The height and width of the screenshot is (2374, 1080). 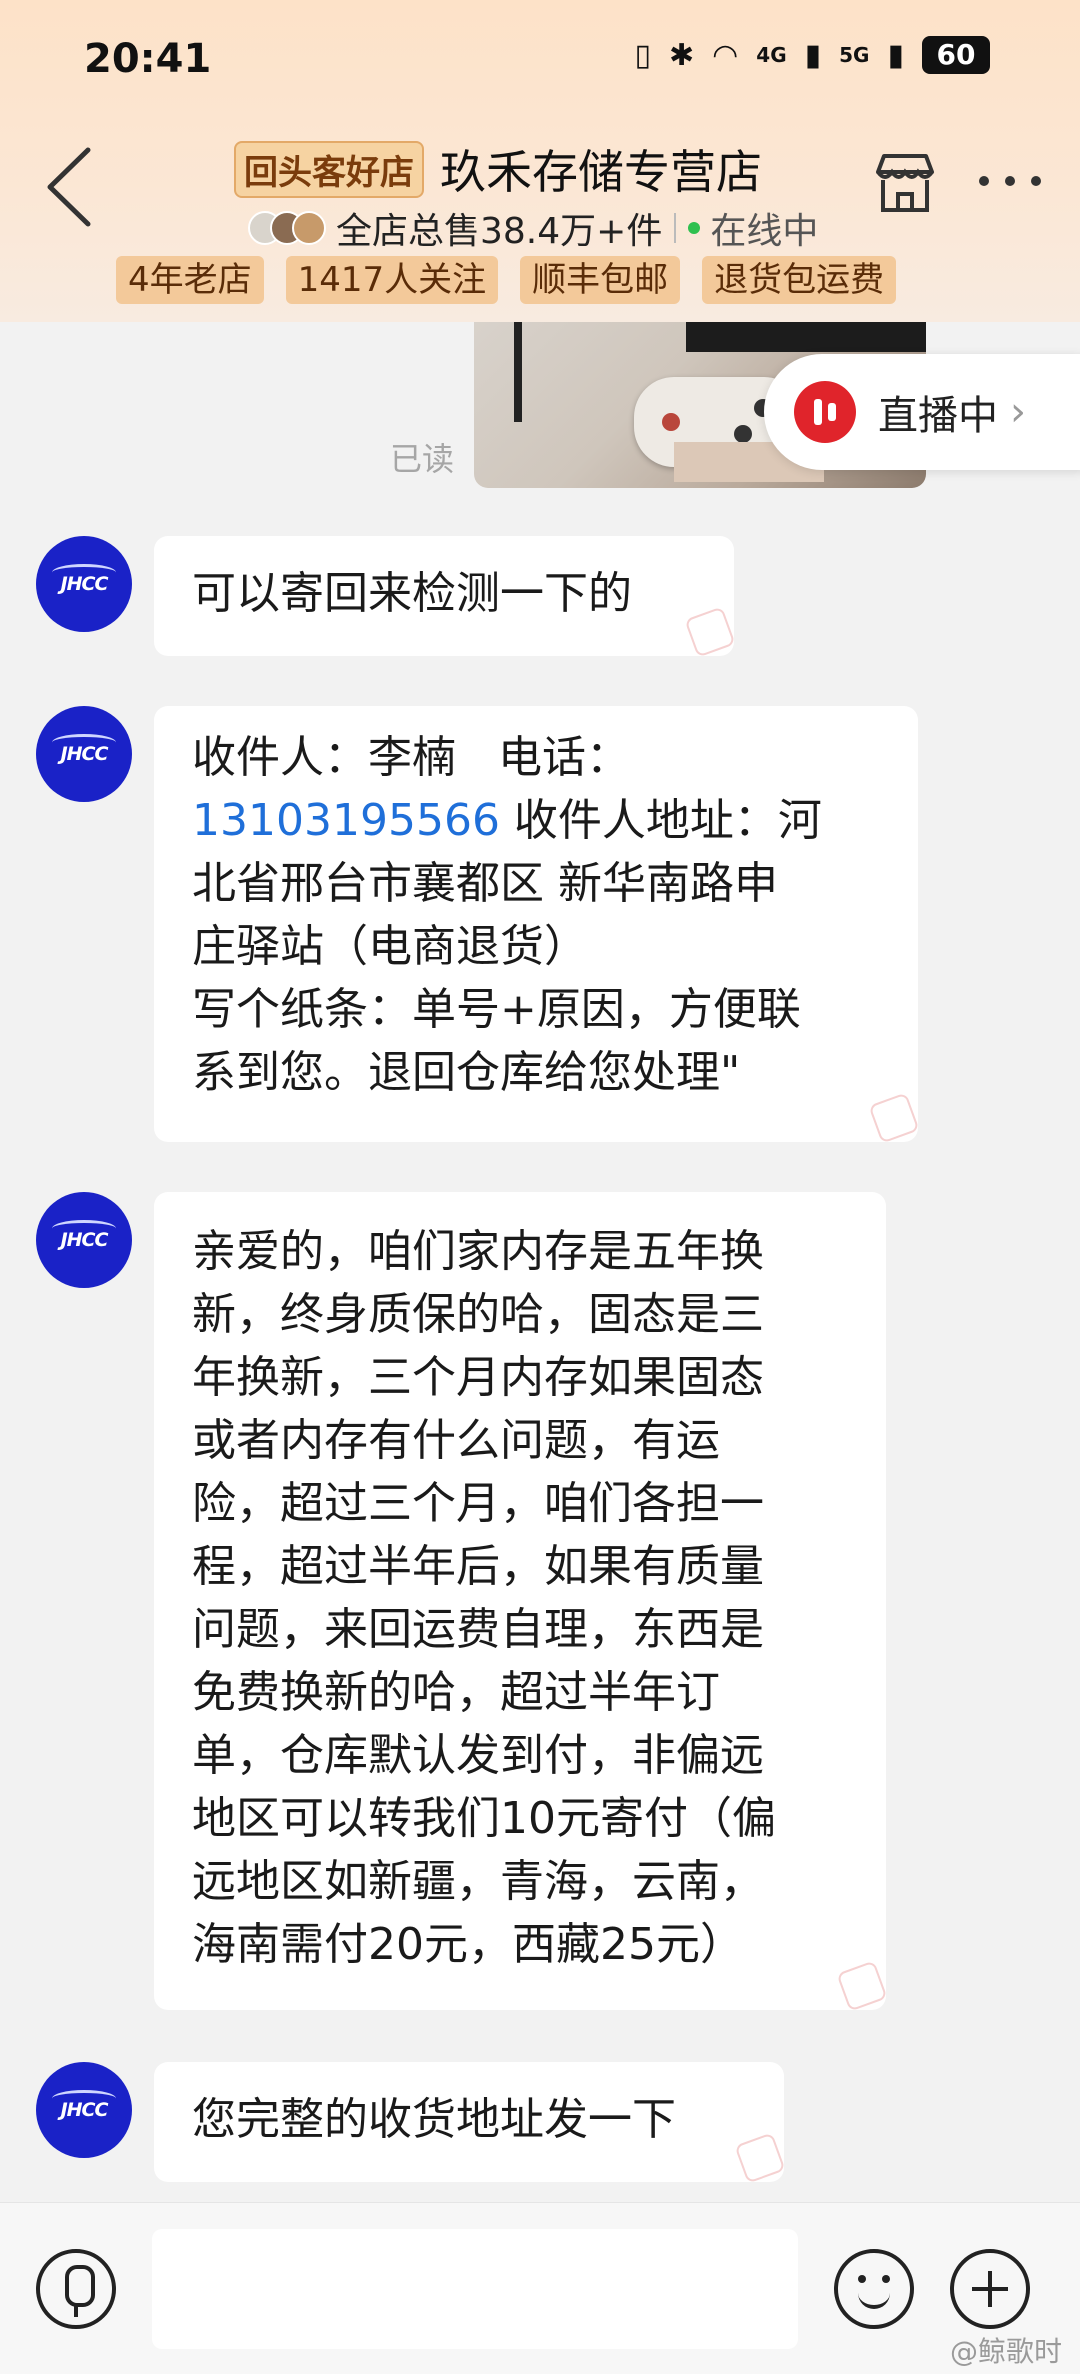 What do you see at coordinates (148, 59) in the screenshot?
I see `status-time: 20:41` at bounding box center [148, 59].